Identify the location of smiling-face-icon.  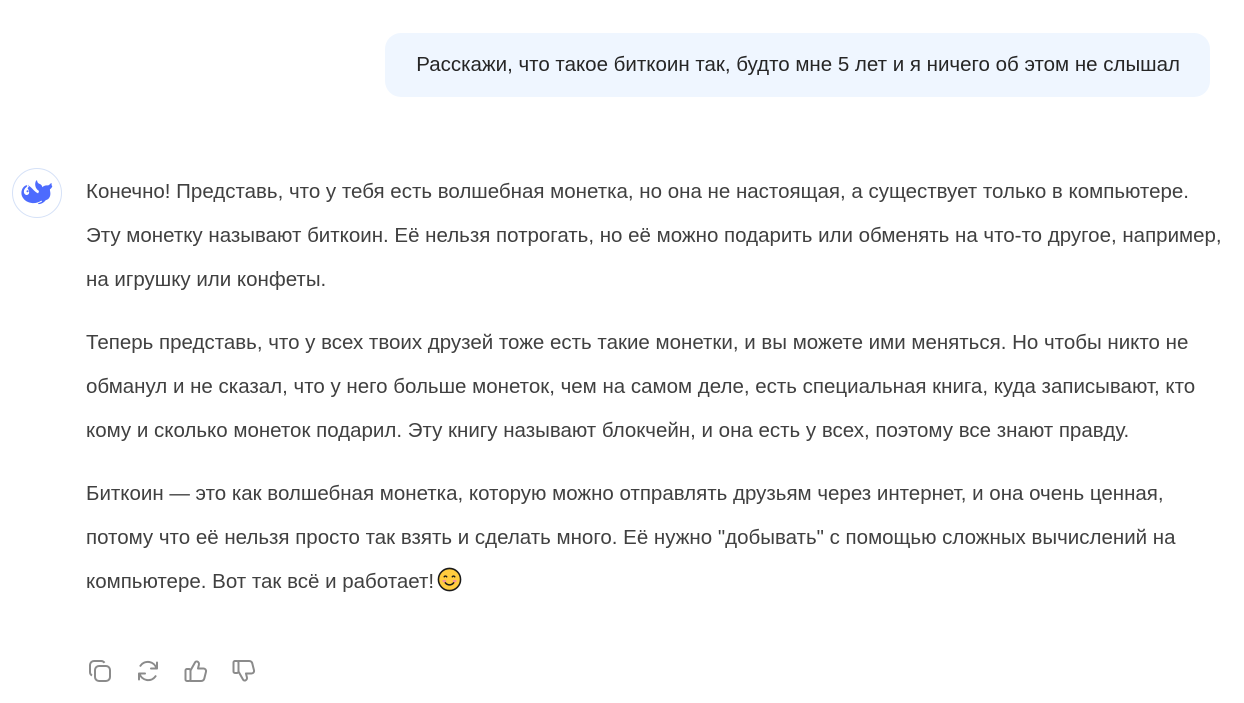
(449, 579).